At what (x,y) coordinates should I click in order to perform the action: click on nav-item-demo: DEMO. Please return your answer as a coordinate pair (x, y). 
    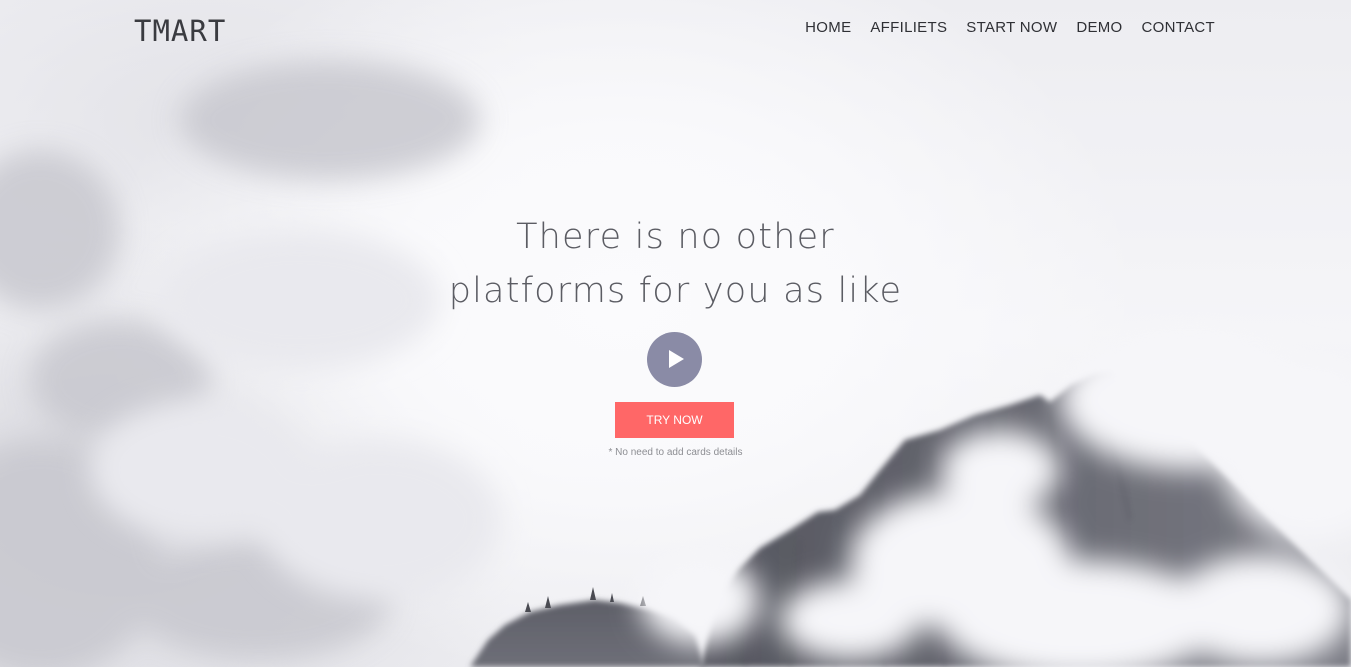
    Looking at the image, I should click on (1099, 27).